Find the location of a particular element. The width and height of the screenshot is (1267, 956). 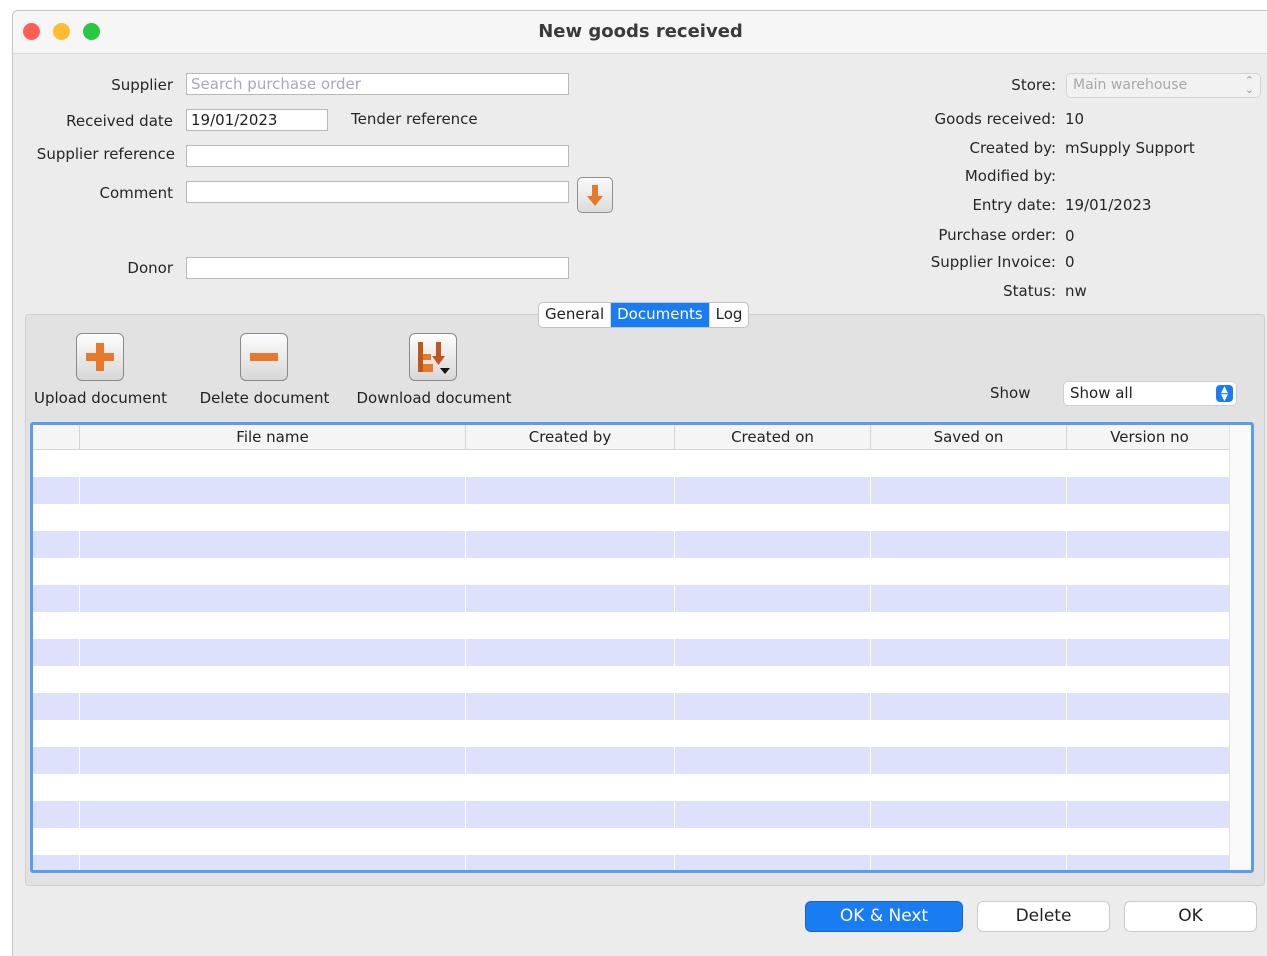

tab-general: General is located at coordinates (575, 315).